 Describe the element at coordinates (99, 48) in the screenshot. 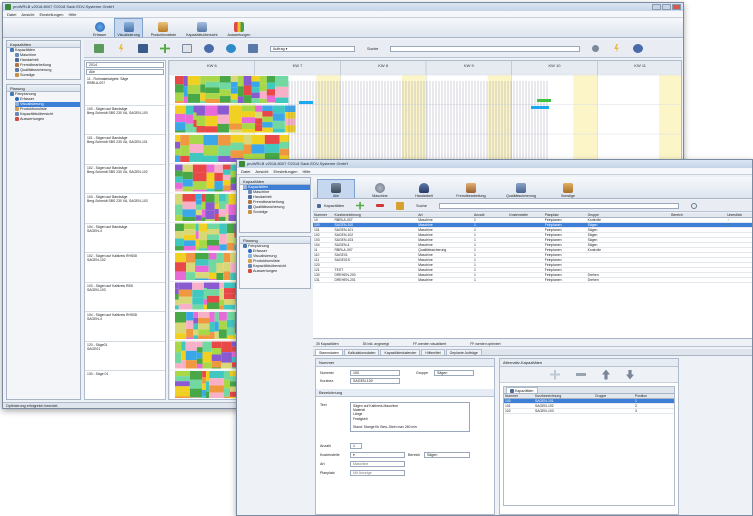

I see `optimize-icon` at that location.